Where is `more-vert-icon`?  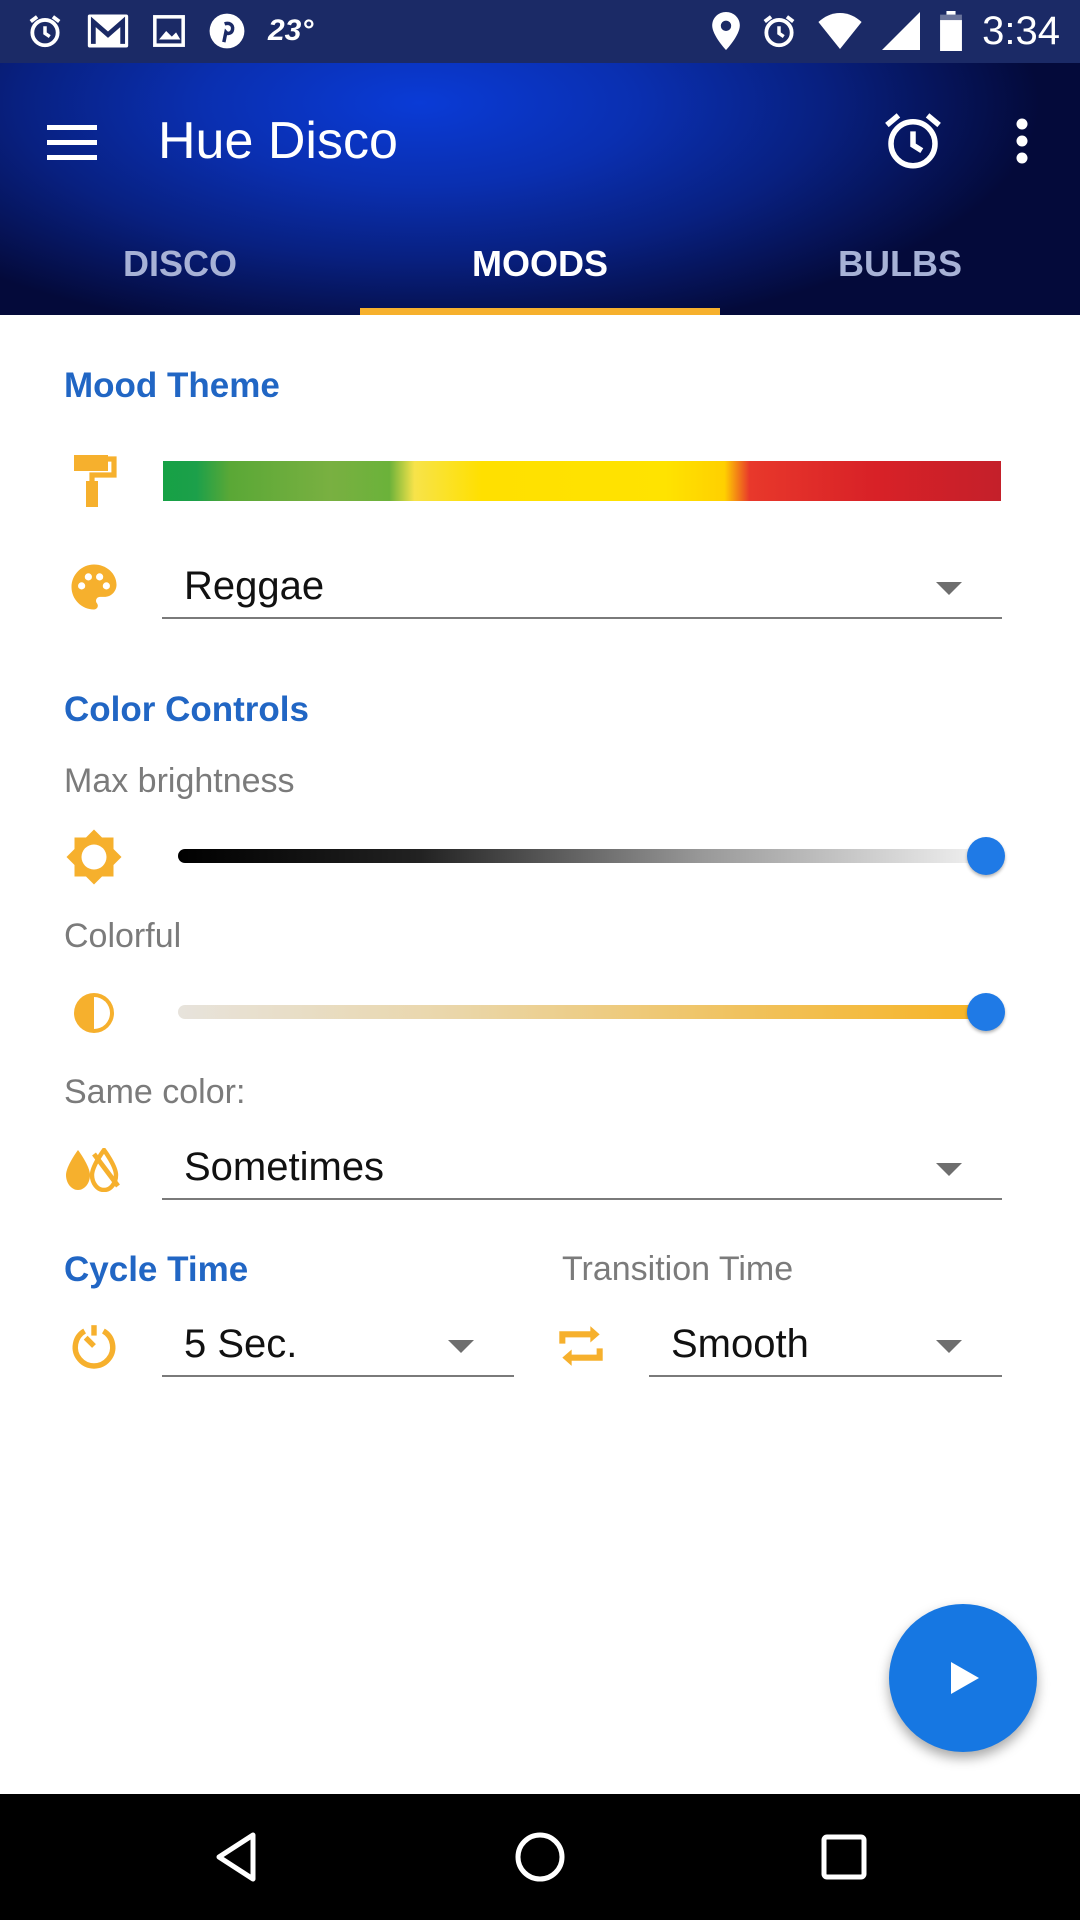
more-vert-icon is located at coordinates (1022, 141).